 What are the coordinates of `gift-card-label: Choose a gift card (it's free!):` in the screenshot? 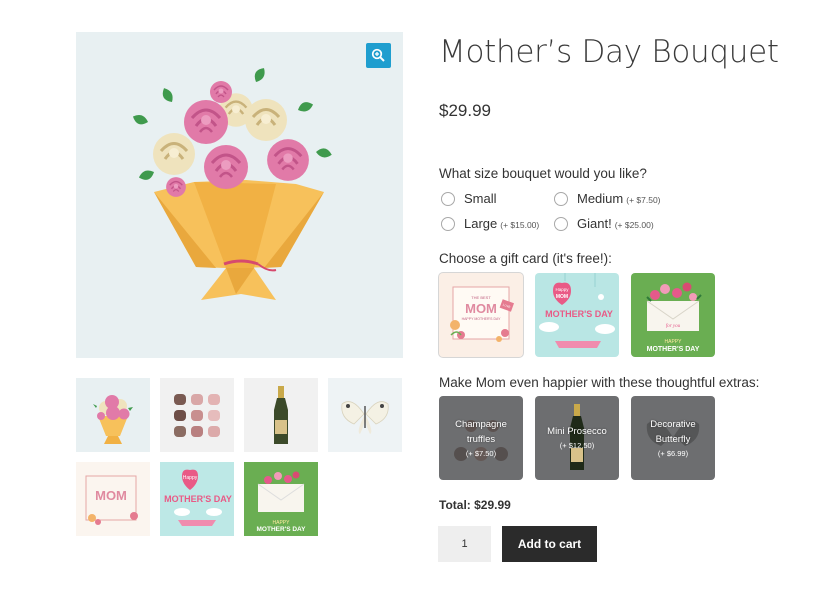 It's located at (525, 258).